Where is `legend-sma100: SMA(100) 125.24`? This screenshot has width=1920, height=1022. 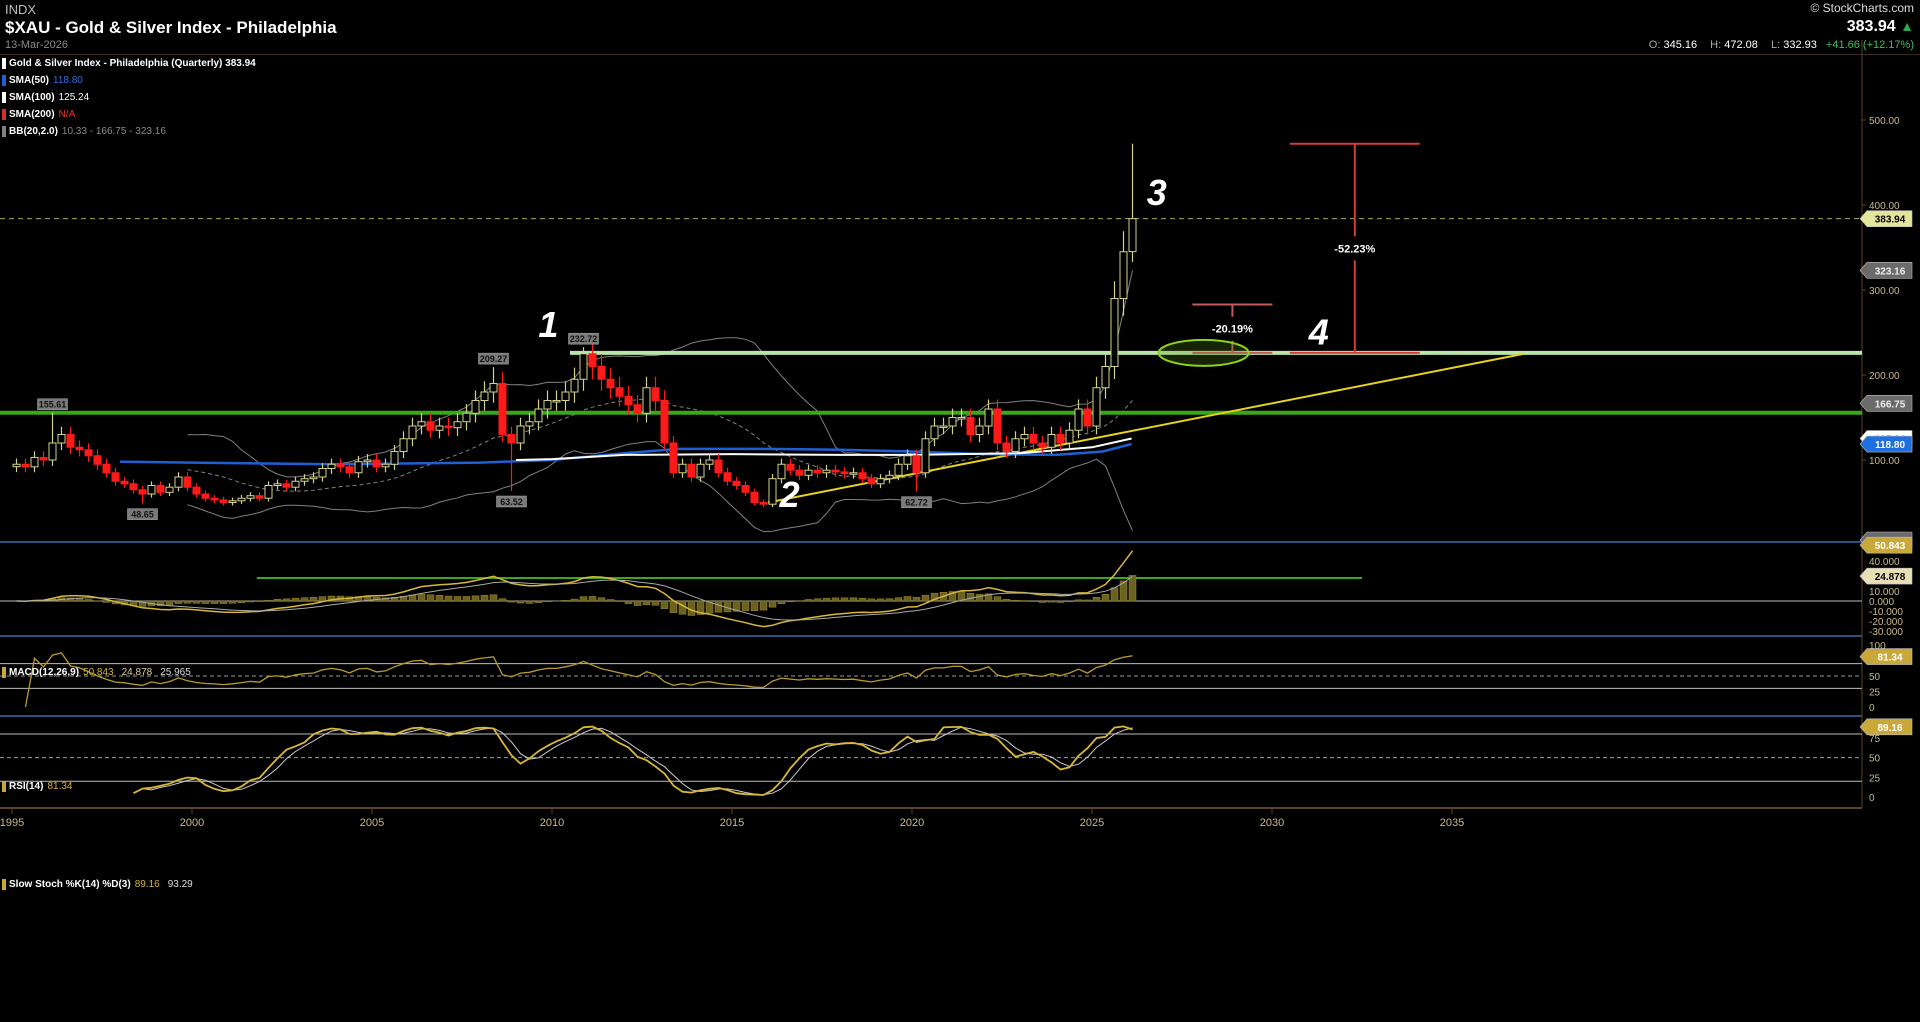
legend-sma100: SMA(100) 125.24 is located at coordinates (45, 97).